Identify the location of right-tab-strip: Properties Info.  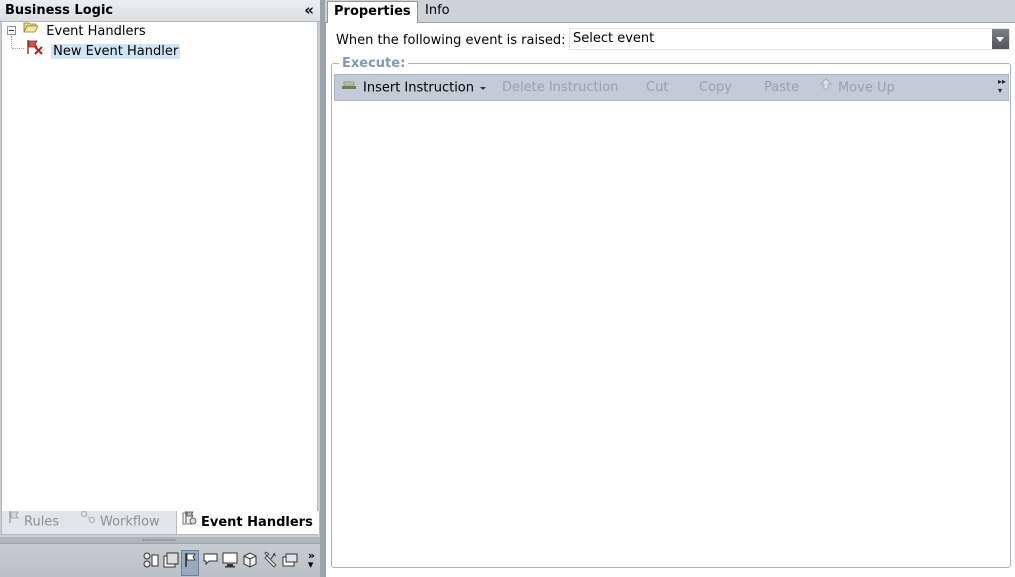
(670, 12).